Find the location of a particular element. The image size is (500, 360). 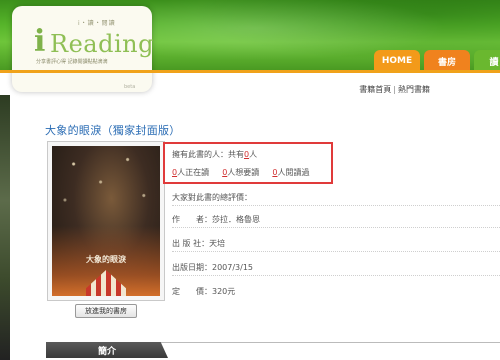

author-label: 作 者： is located at coordinates (192, 219).